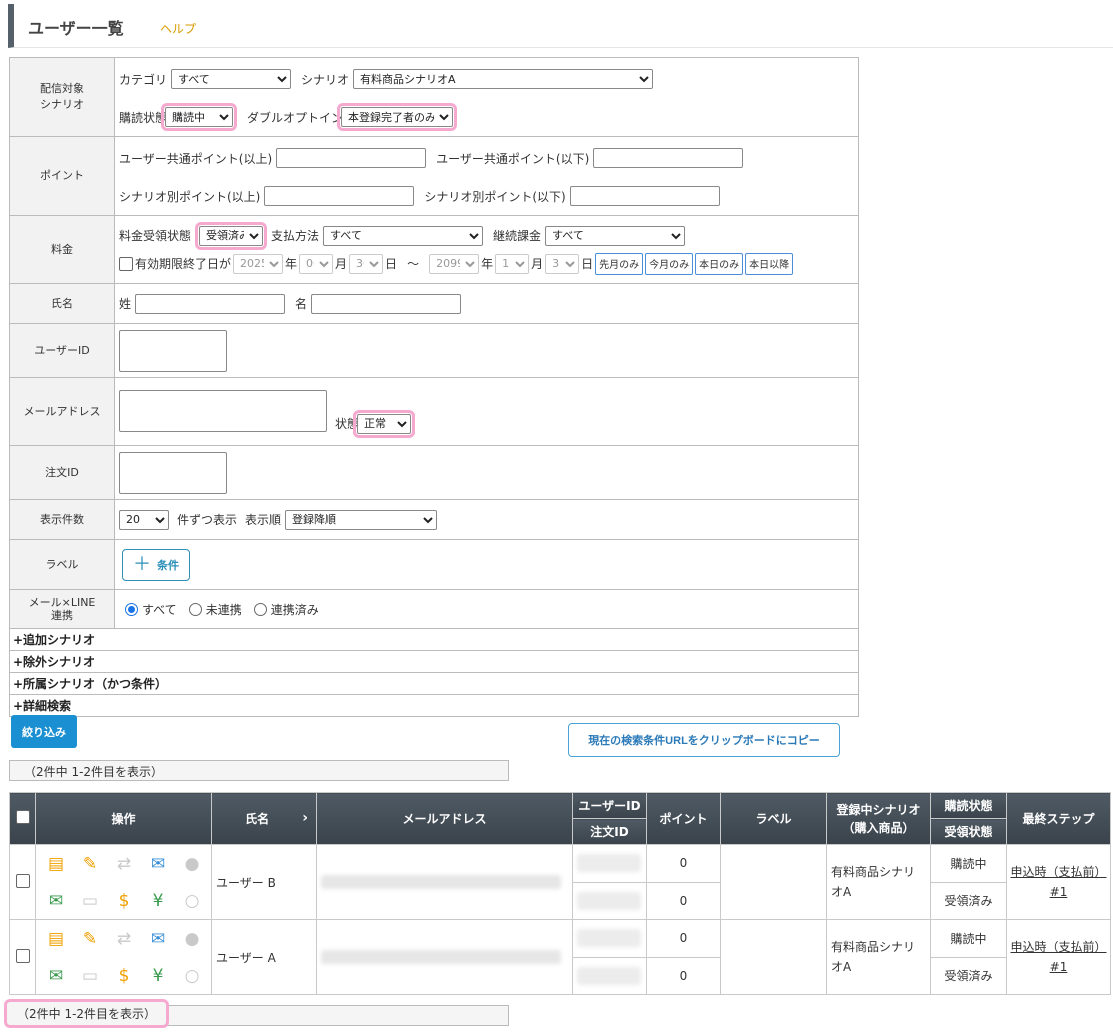 The image size is (1113, 1032). Describe the element at coordinates (178, 28) in the screenshot. I see `help-link: ヘルプ` at that location.